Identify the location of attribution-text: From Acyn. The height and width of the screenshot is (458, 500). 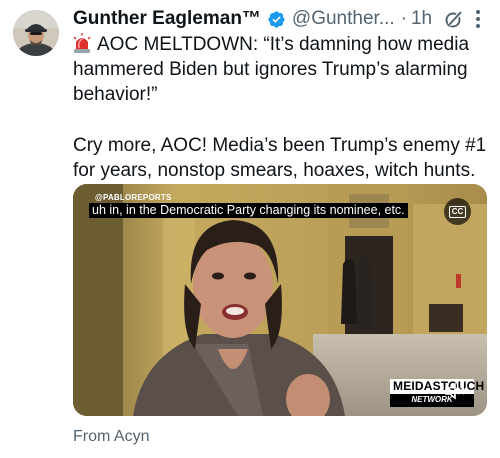
(111, 437).